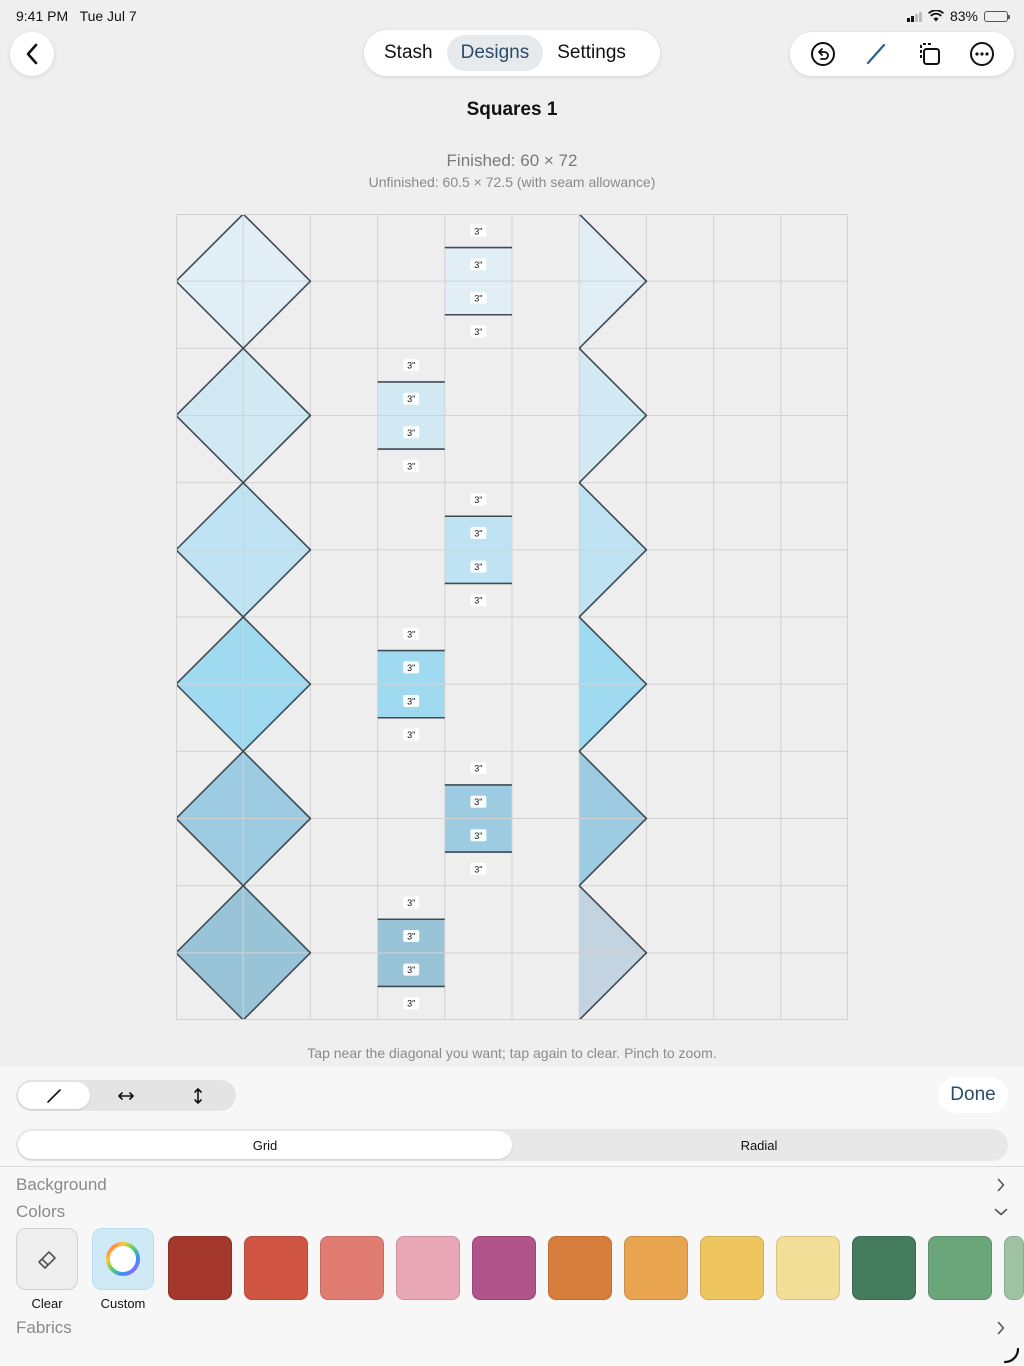 This screenshot has width=1024, height=1366. I want to click on status-date: Tue Jul 7, so click(108, 16).